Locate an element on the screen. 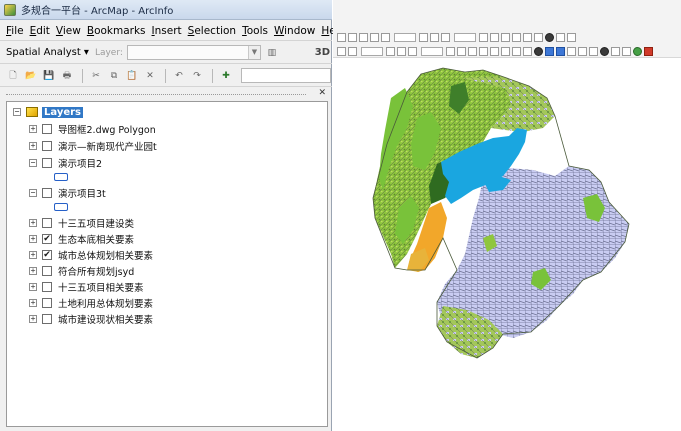  find-icon is located at coordinates (615, 51).